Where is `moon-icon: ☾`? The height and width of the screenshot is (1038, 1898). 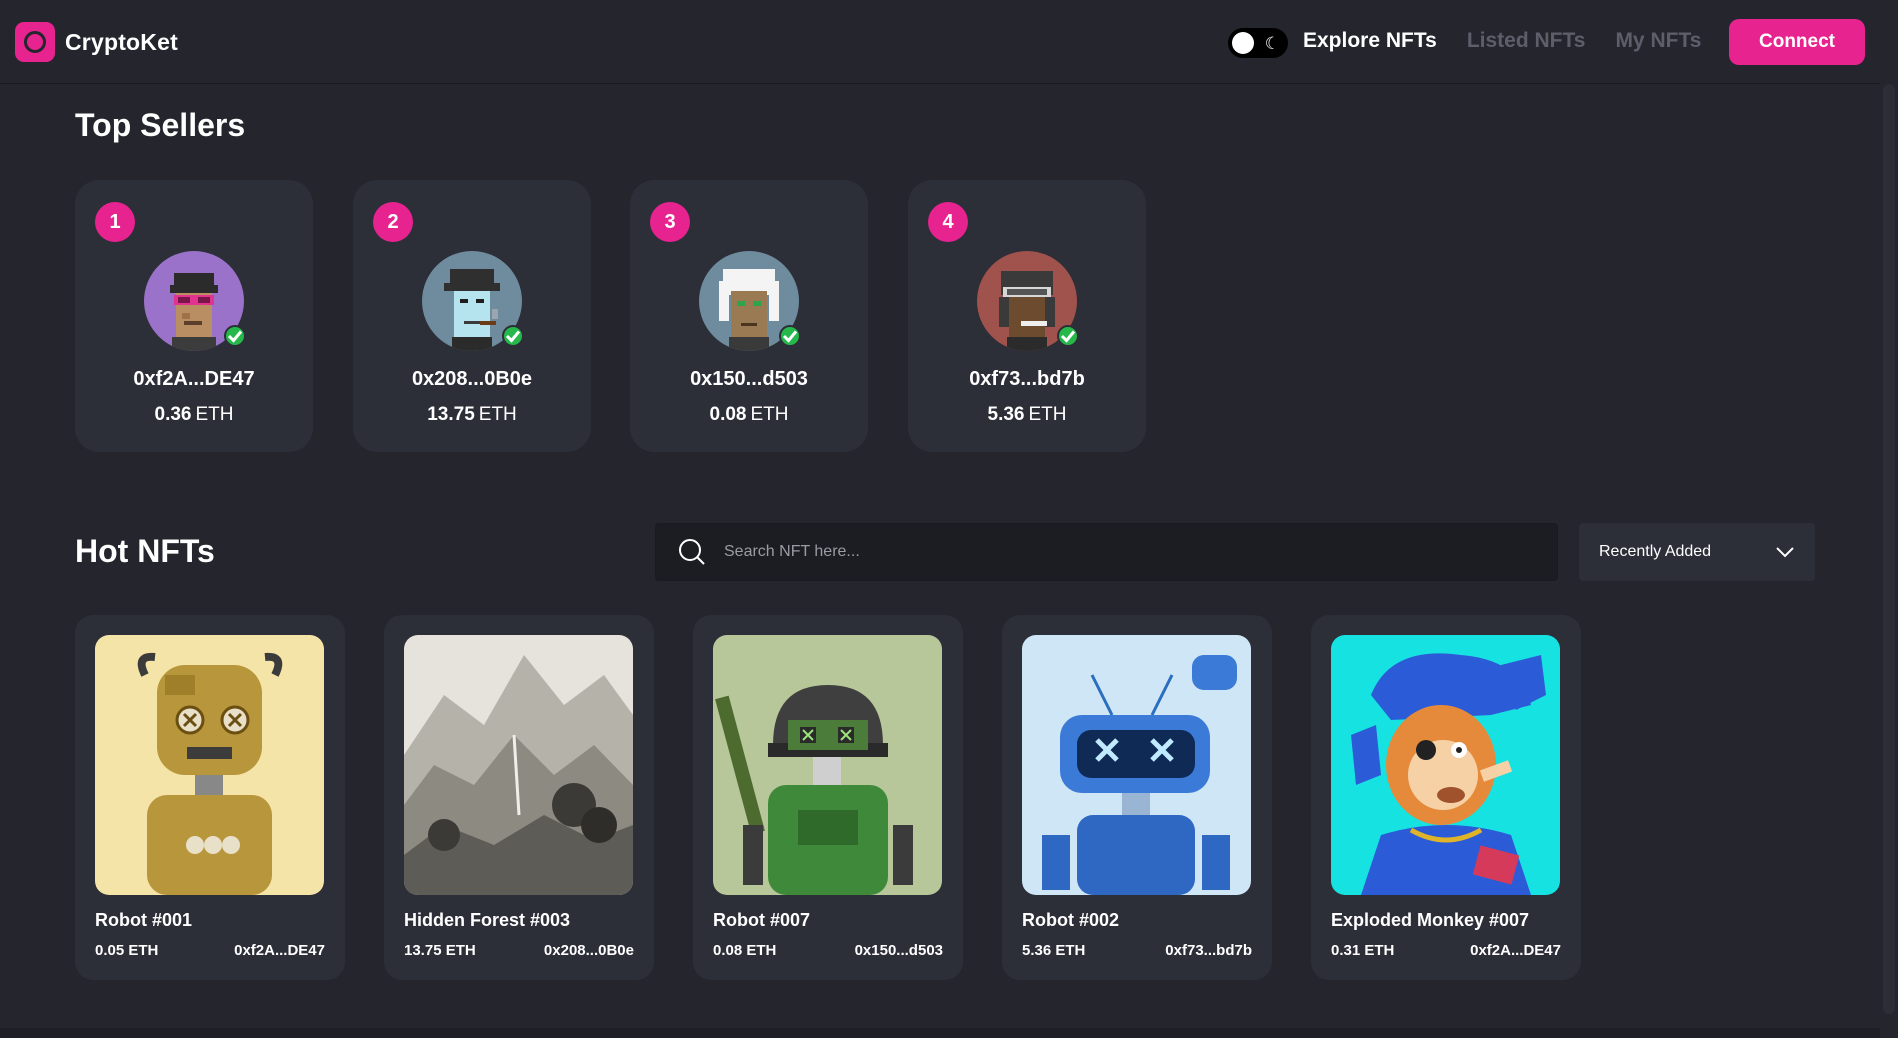
moon-icon: ☾ is located at coordinates (1272, 43).